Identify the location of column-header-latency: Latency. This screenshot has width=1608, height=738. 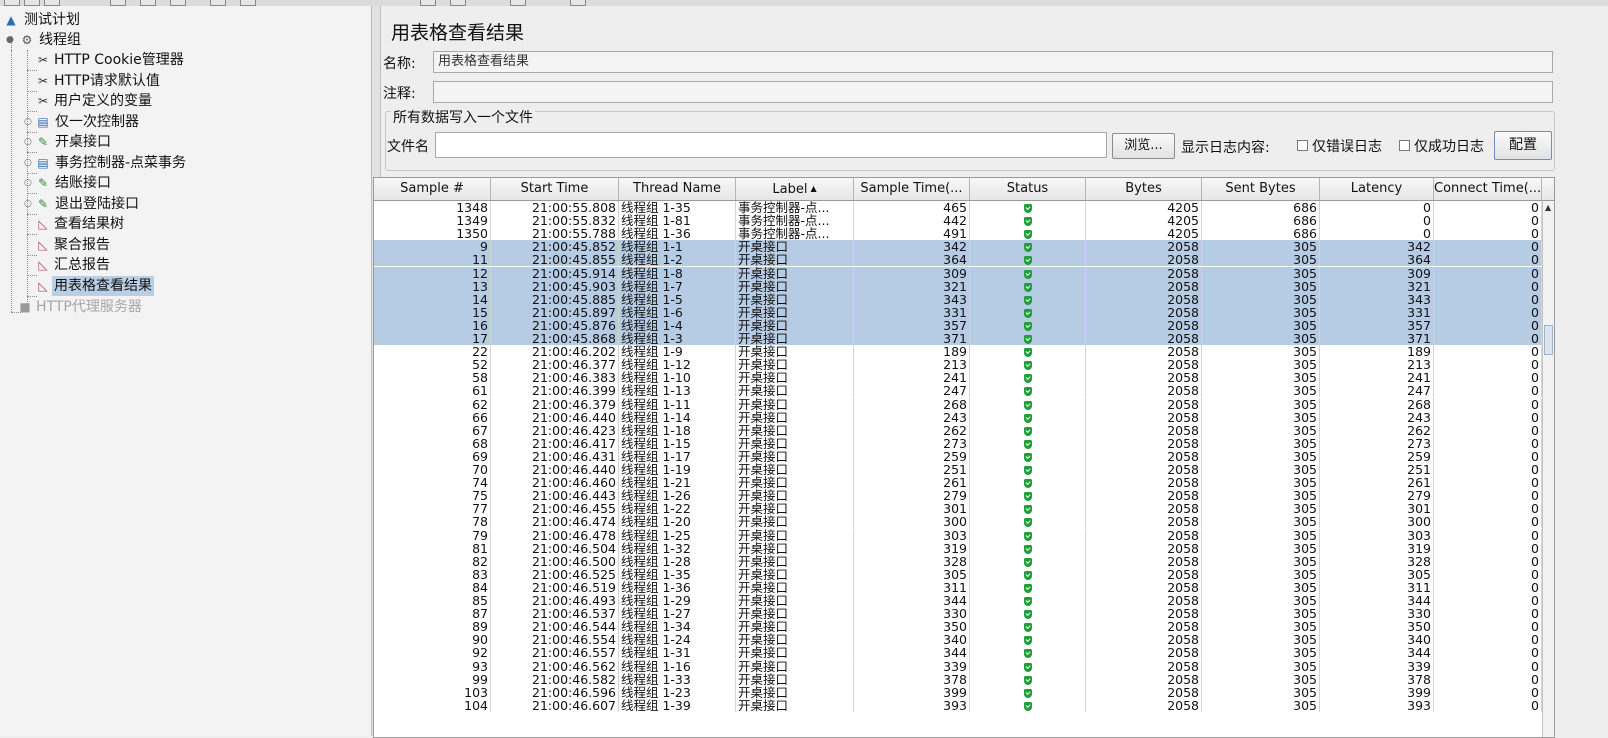
(1377, 189).